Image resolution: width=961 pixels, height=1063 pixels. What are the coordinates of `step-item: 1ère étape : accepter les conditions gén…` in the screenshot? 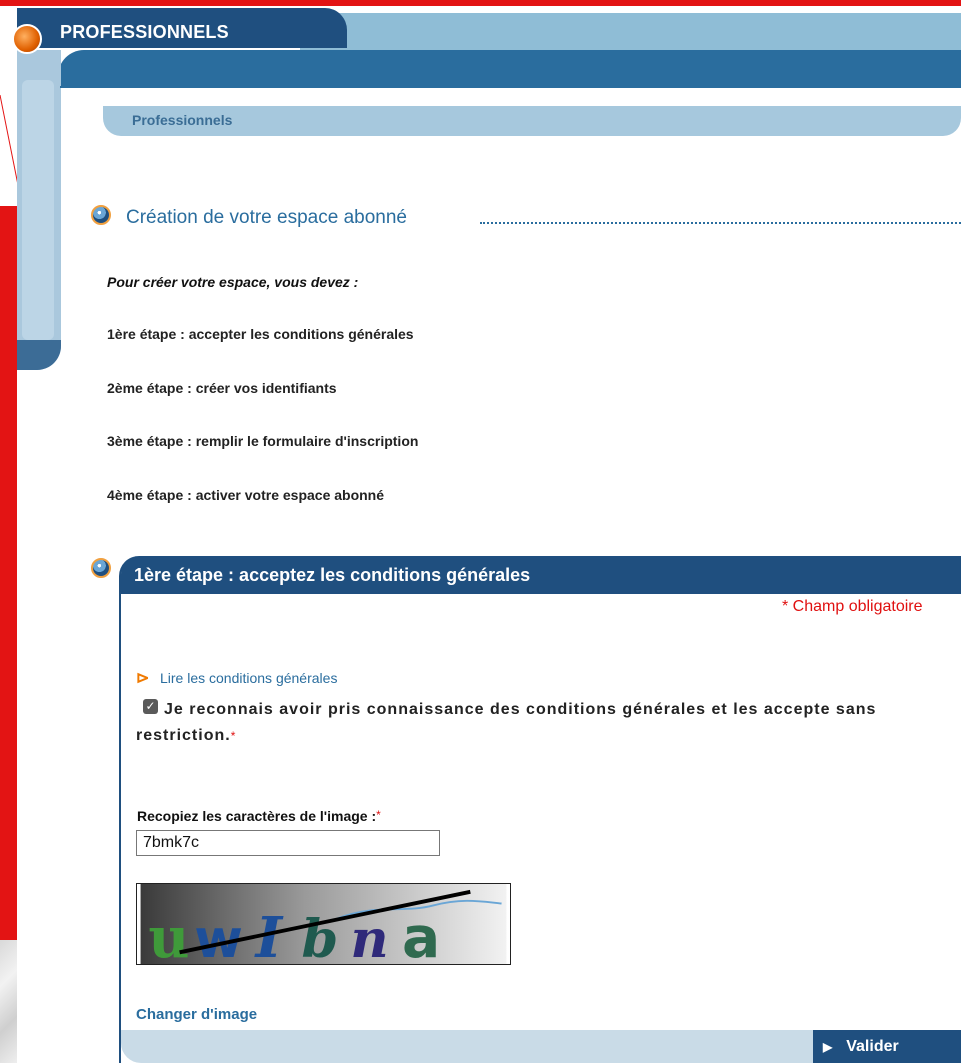 It's located at (260, 334).